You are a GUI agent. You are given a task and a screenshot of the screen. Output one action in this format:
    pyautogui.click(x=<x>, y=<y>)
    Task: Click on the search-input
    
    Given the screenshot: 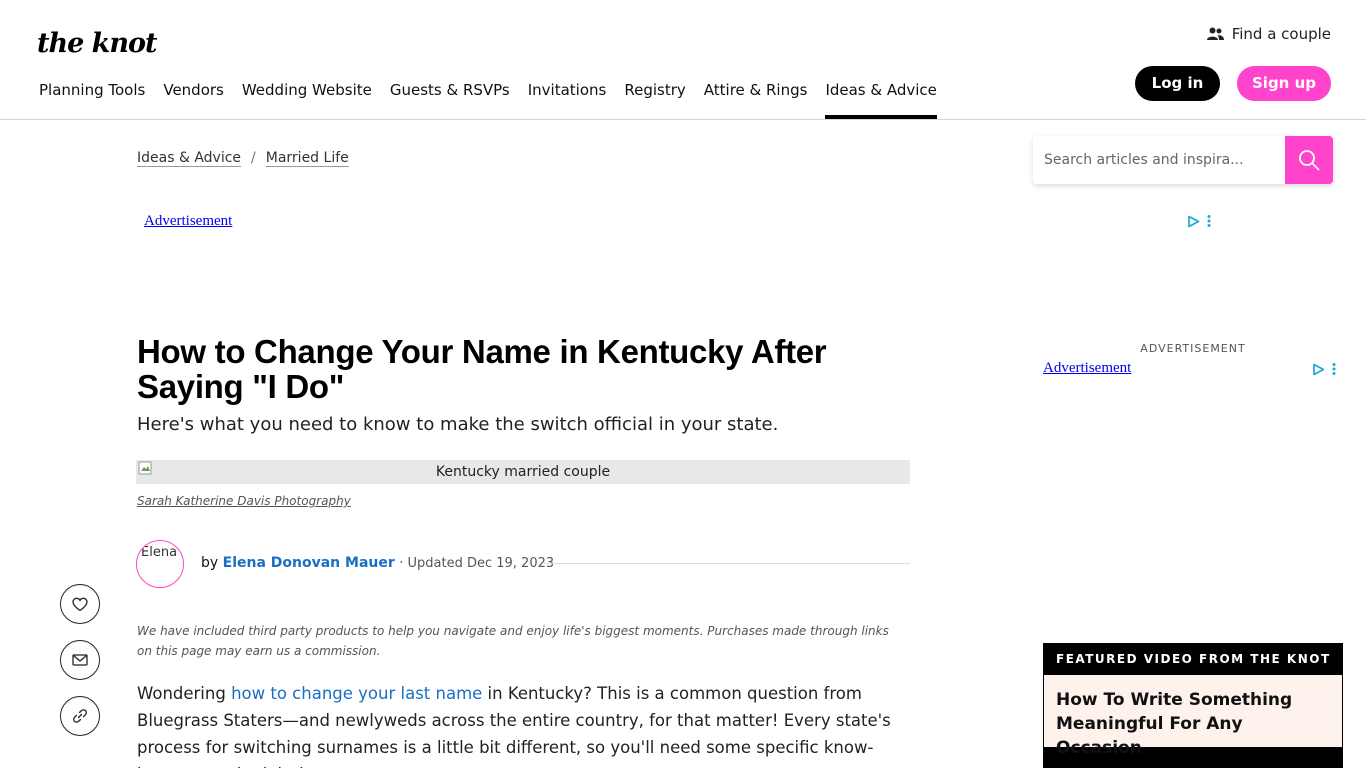 What is the action you would take?
    pyautogui.click(x=1159, y=160)
    